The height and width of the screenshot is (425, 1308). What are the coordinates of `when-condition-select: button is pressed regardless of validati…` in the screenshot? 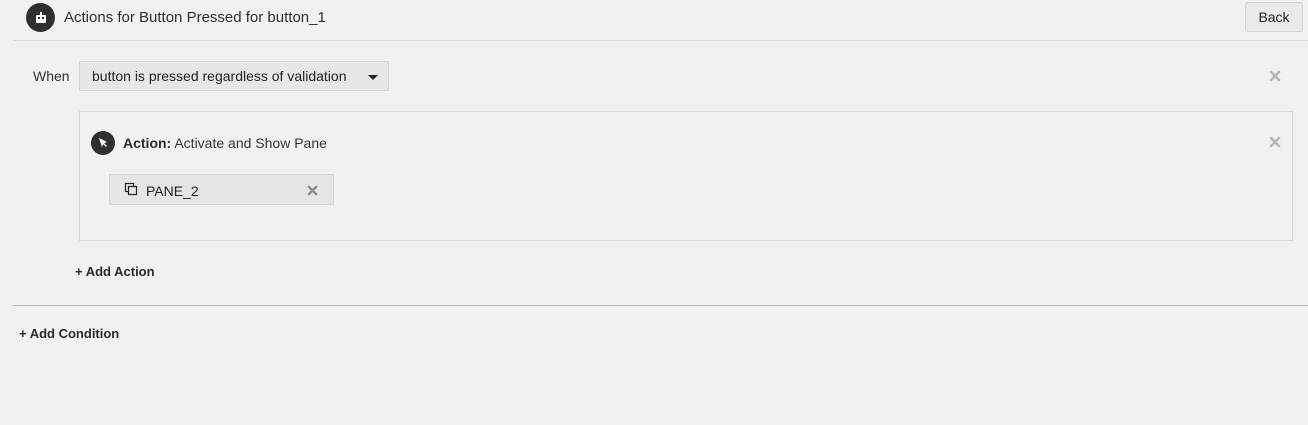 It's located at (234, 76).